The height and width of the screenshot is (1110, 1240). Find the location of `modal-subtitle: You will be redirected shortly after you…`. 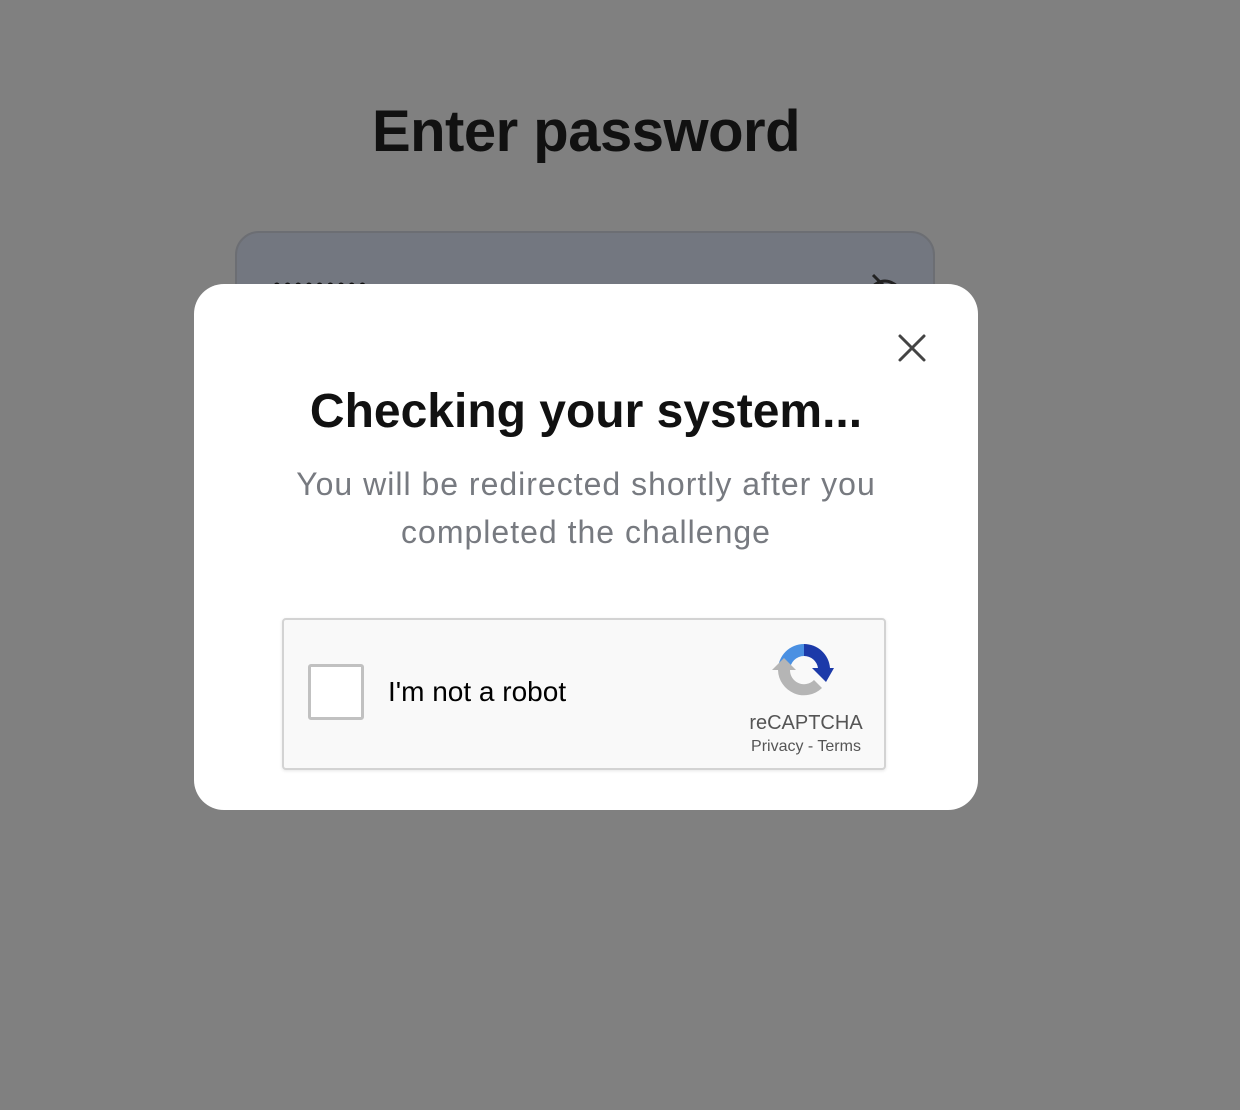

modal-subtitle: You will be redirected shortly after you… is located at coordinates (586, 508).